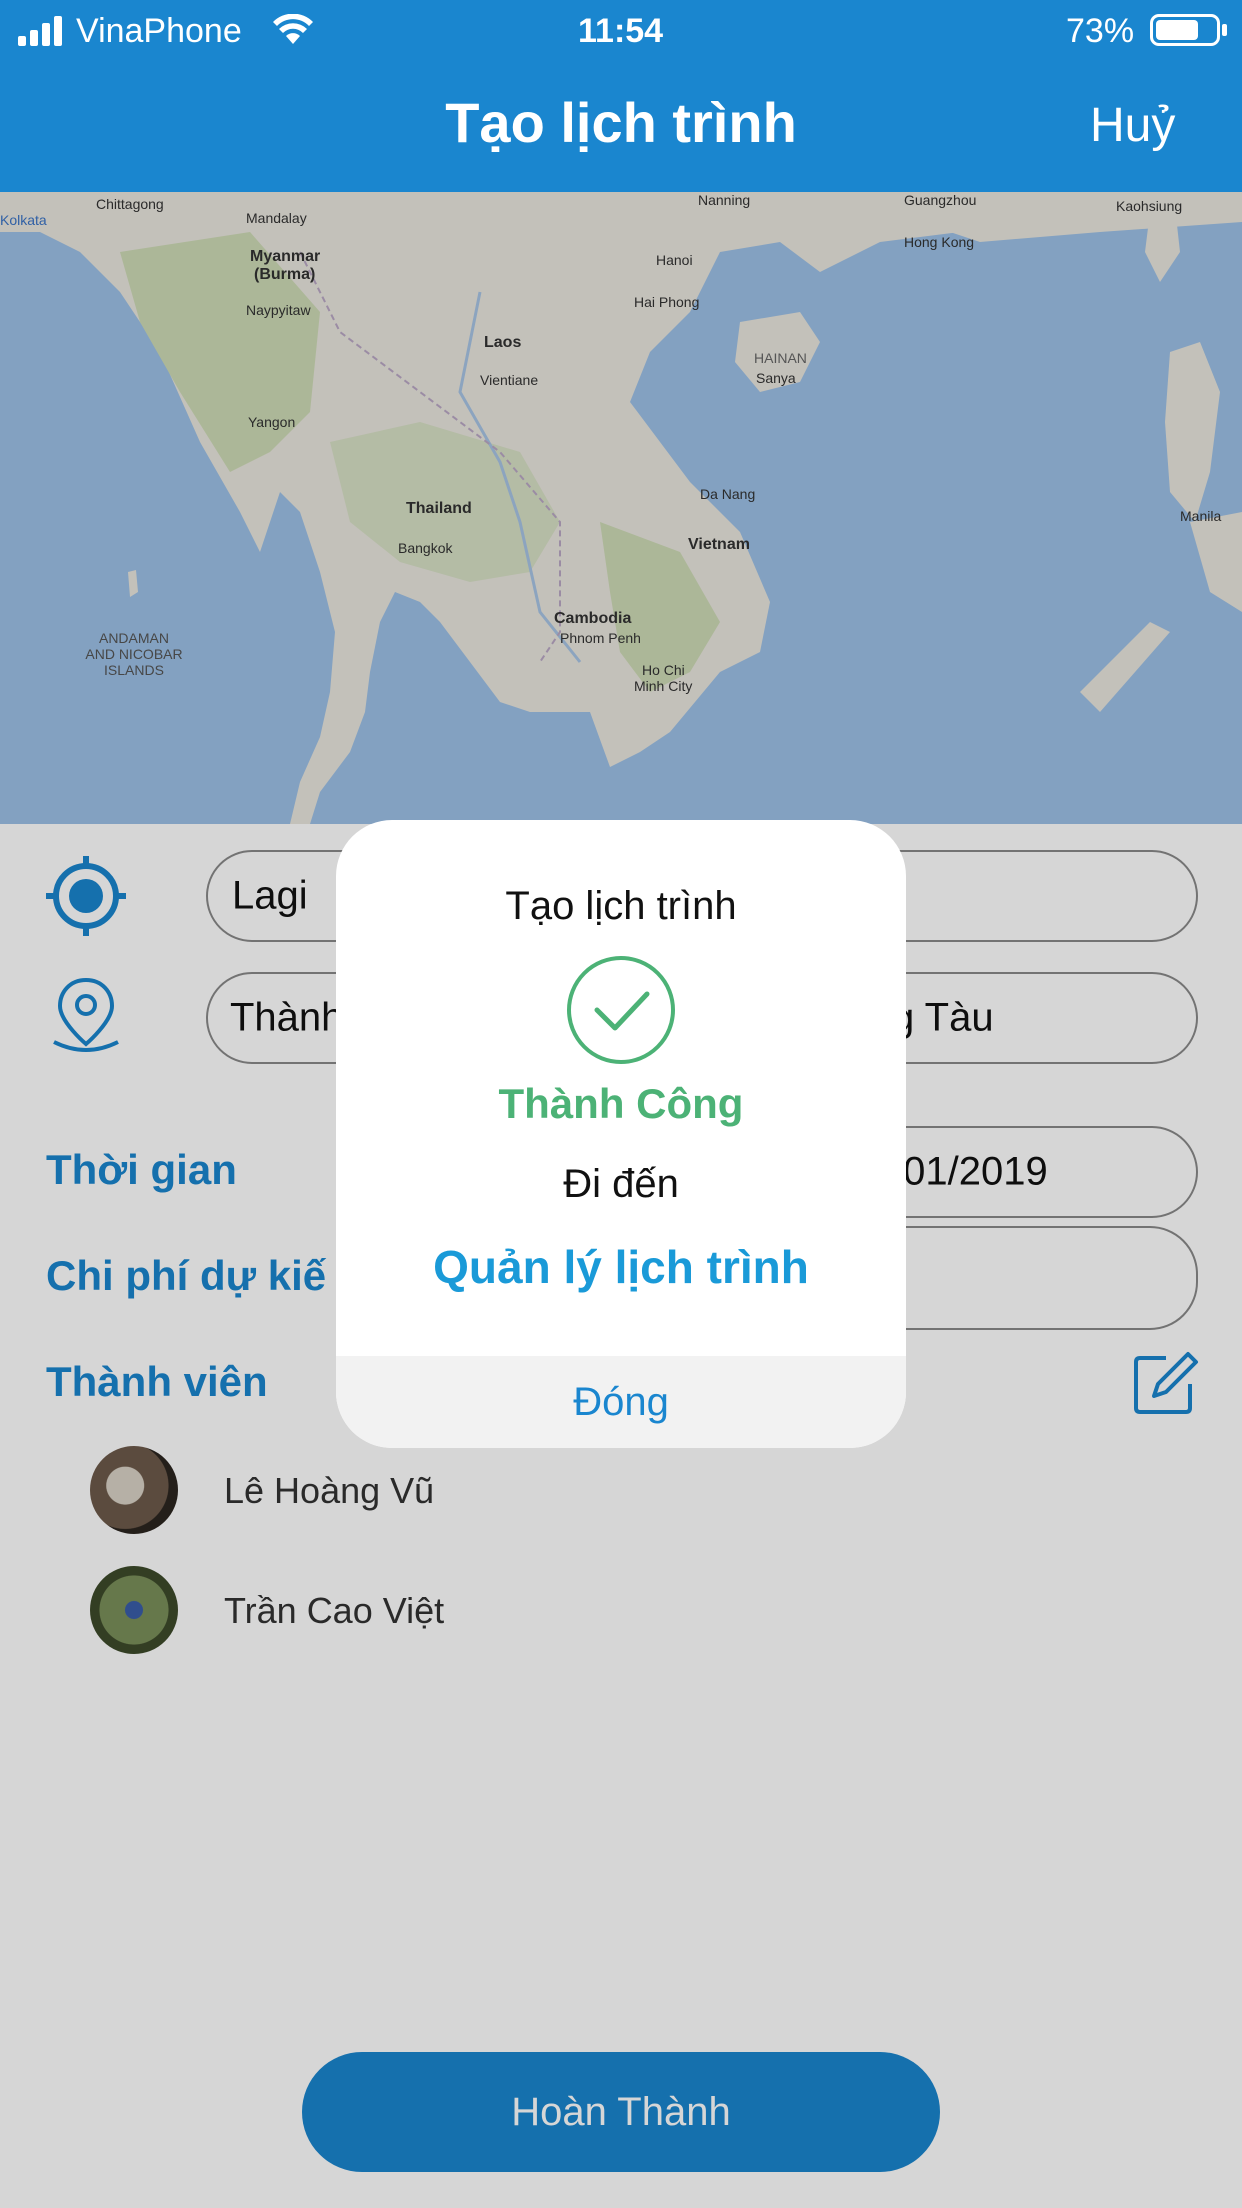  What do you see at coordinates (621, 1267) in the screenshot?
I see `manage-trips-link: Quản lý lịch trình` at bounding box center [621, 1267].